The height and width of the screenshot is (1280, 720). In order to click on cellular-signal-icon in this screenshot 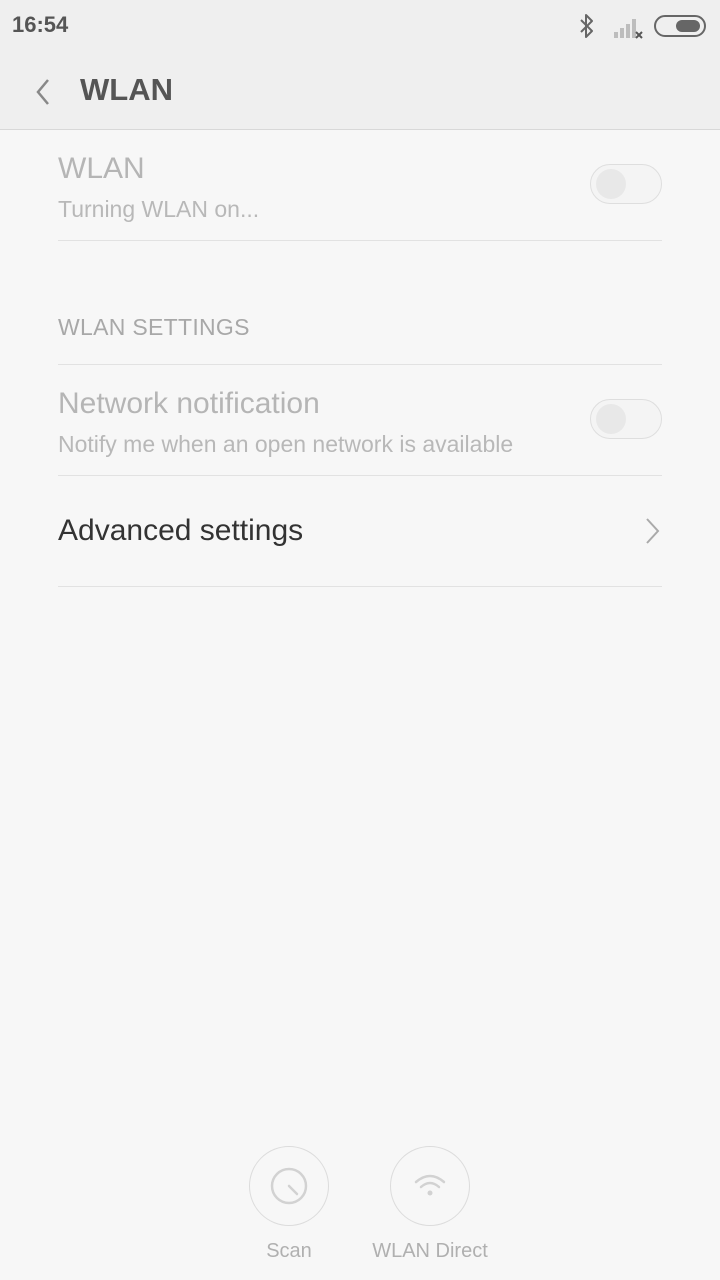, I will do `click(628, 29)`.